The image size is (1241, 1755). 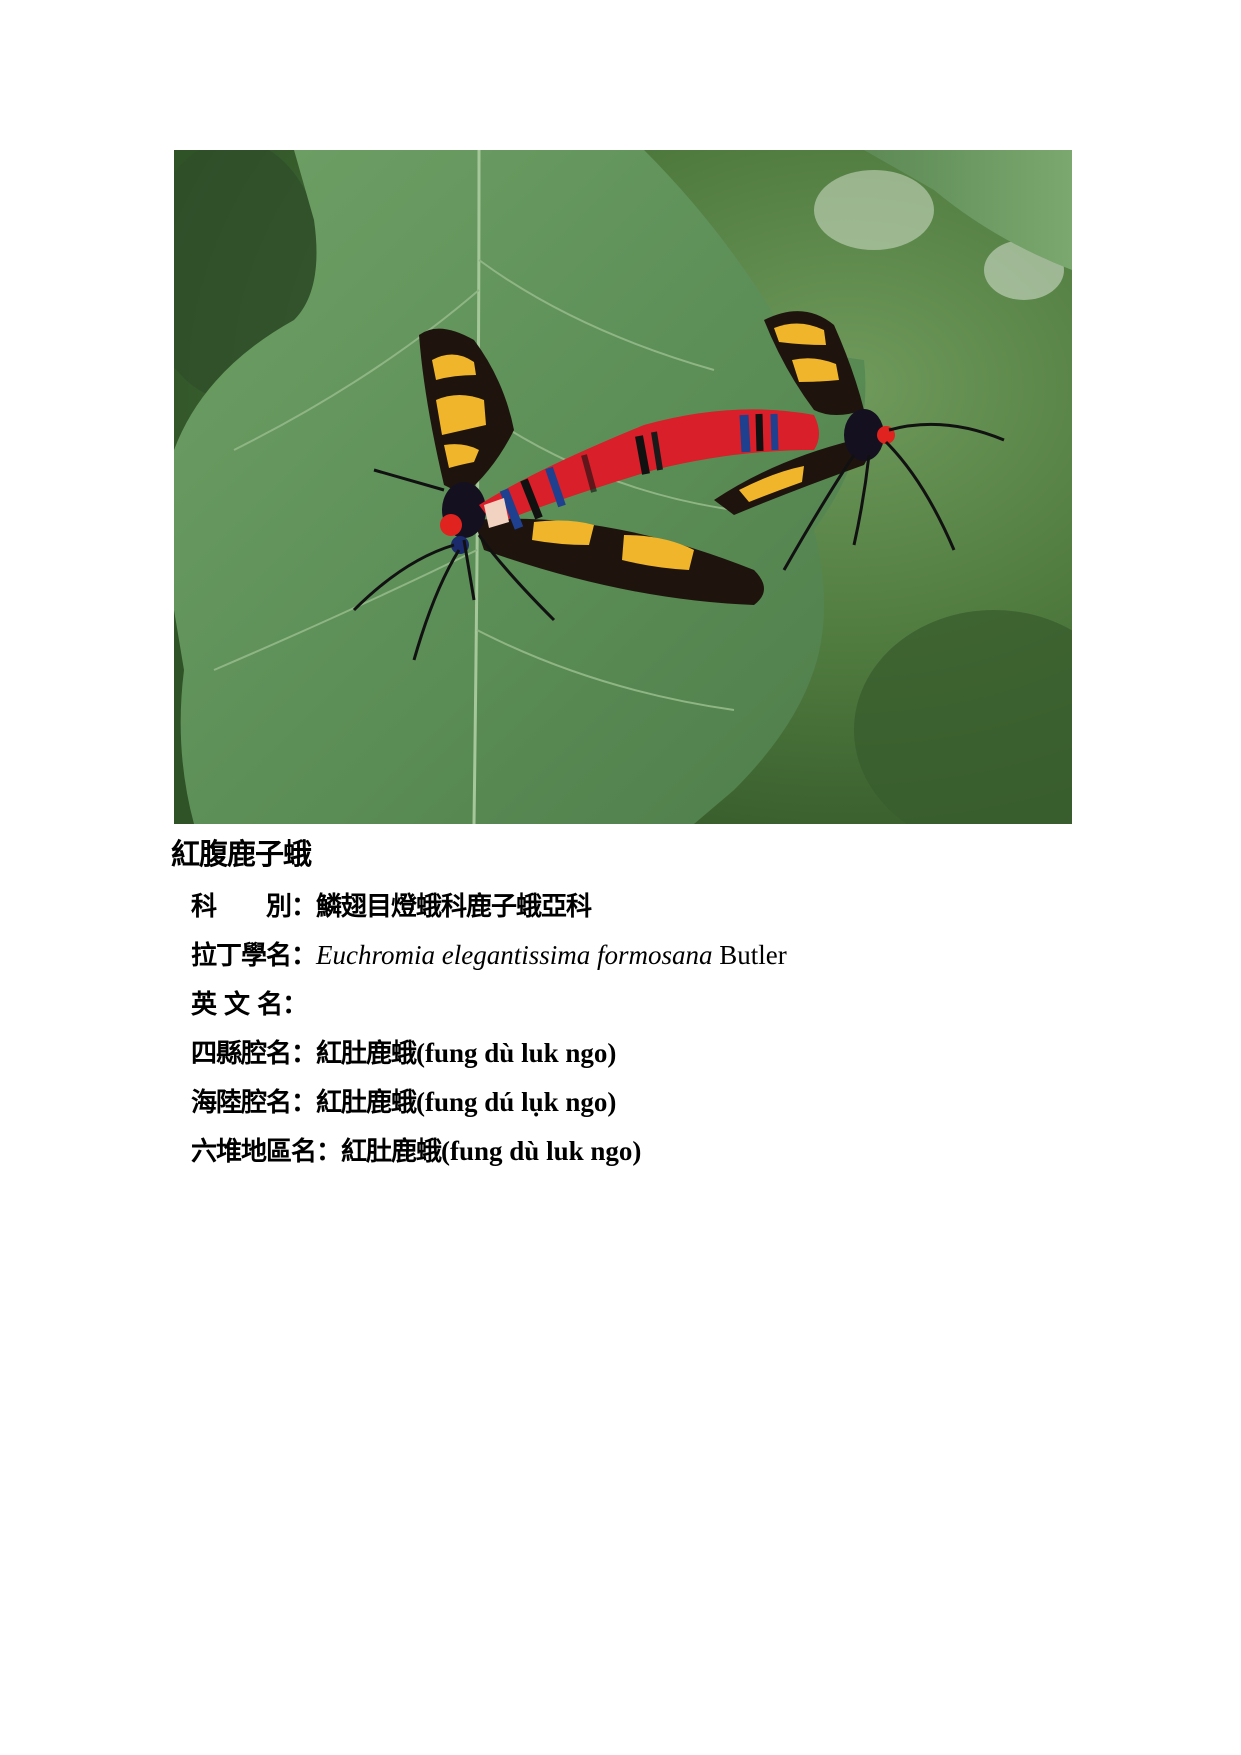 I want to click on english-name-label: 英 文 名：, so click(x=249, y=1005).